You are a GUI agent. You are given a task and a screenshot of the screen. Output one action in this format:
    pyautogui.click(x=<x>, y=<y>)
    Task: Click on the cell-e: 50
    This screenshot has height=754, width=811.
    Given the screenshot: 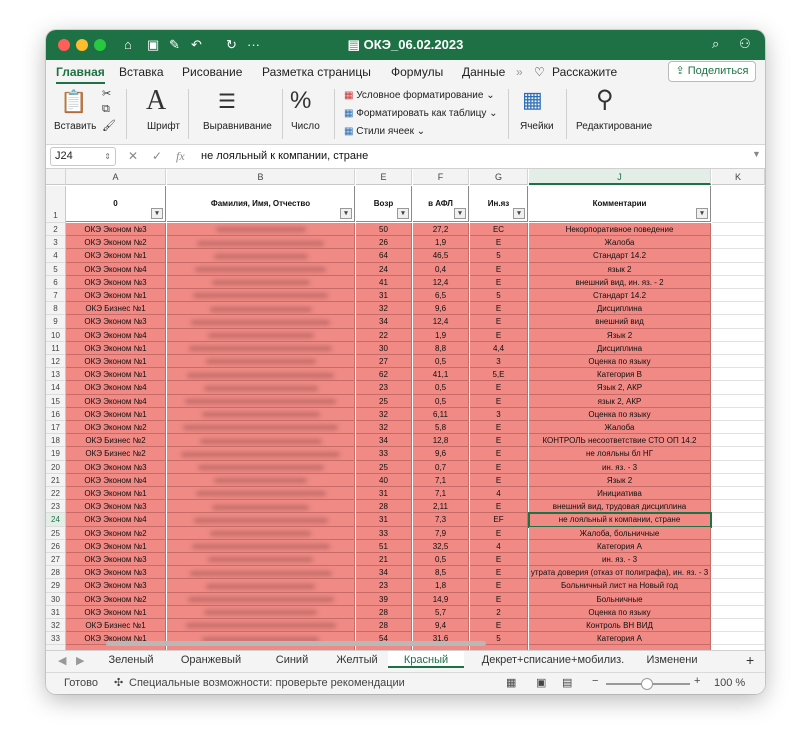 What is the action you would take?
    pyautogui.click(x=384, y=230)
    